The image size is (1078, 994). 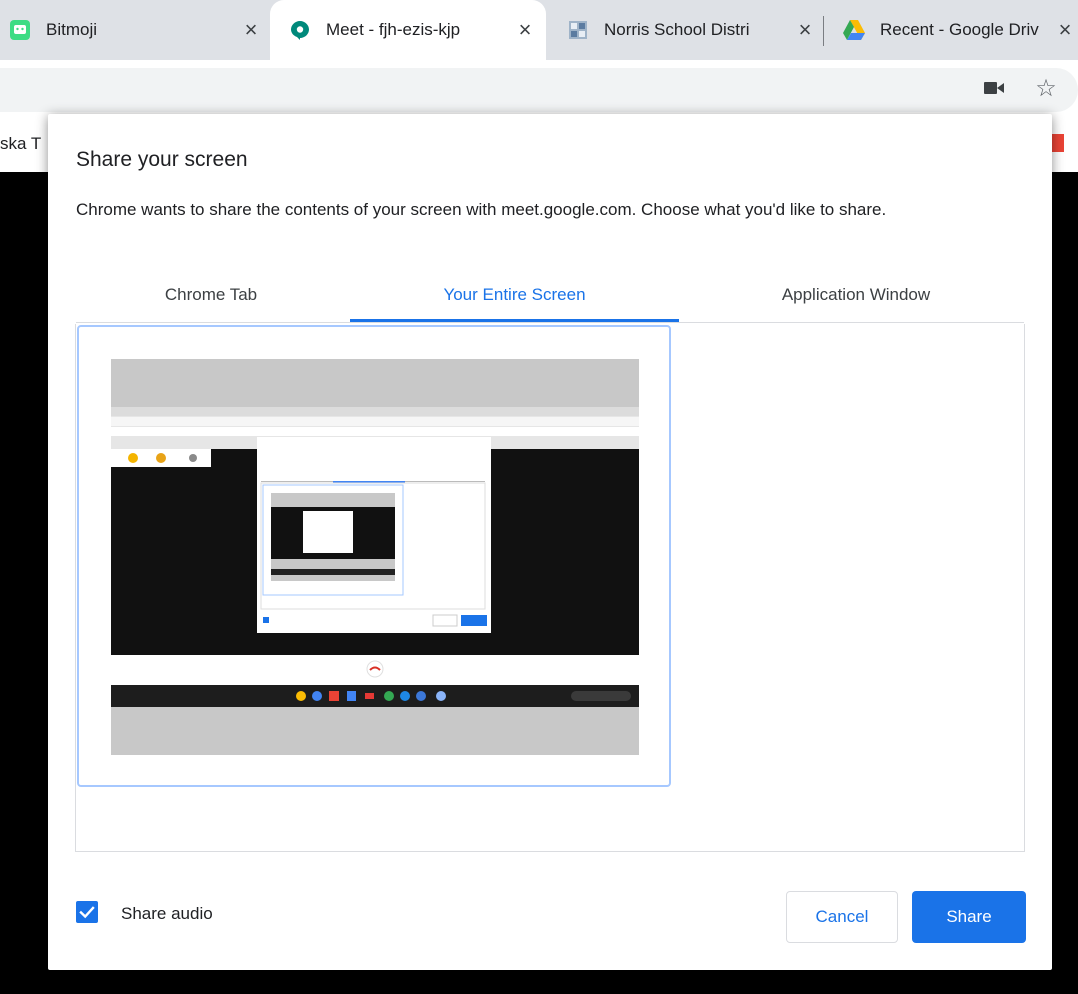 What do you see at coordinates (677, 29) in the screenshot?
I see `tab-title: Norris School Distri` at bounding box center [677, 29].